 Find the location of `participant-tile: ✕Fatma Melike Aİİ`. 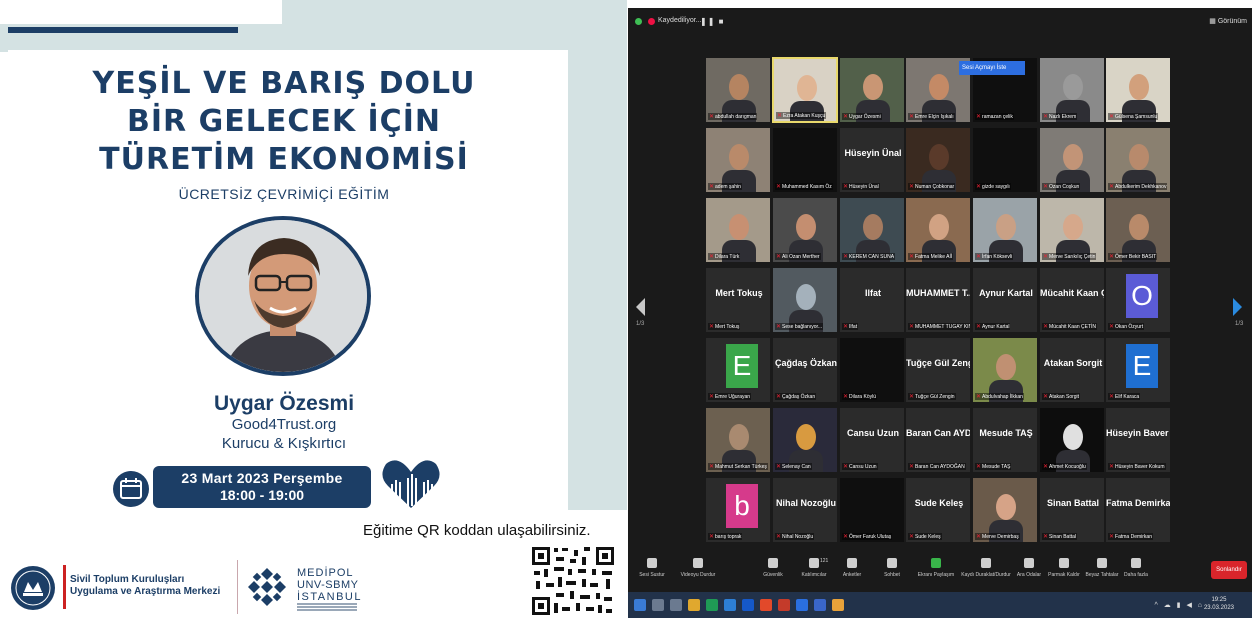

participant-tile: ✕Fatma Melike Aİİ is located at coordinates (938, 230).